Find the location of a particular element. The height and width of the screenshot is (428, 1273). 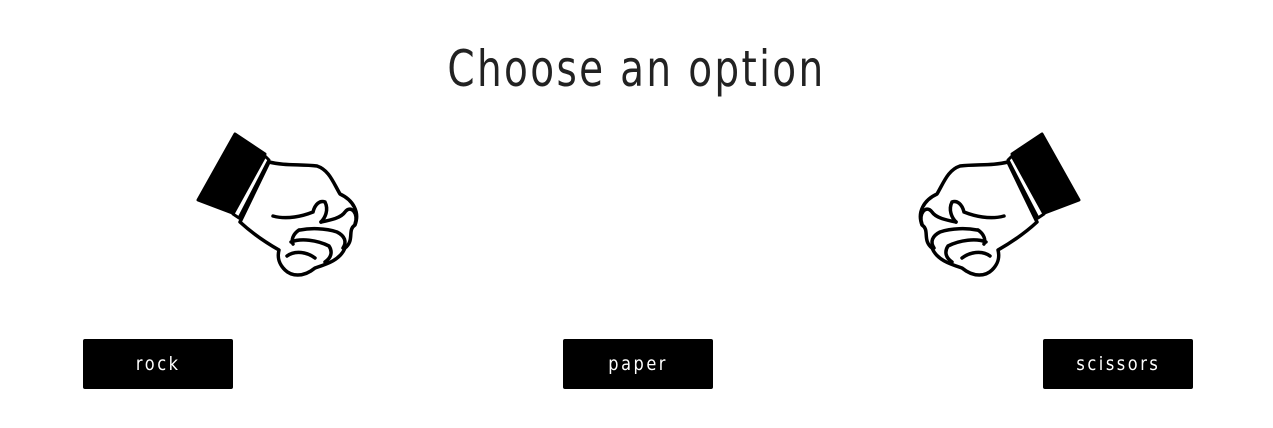

scissors-button: scissors is located at coordinates (1118, 364).